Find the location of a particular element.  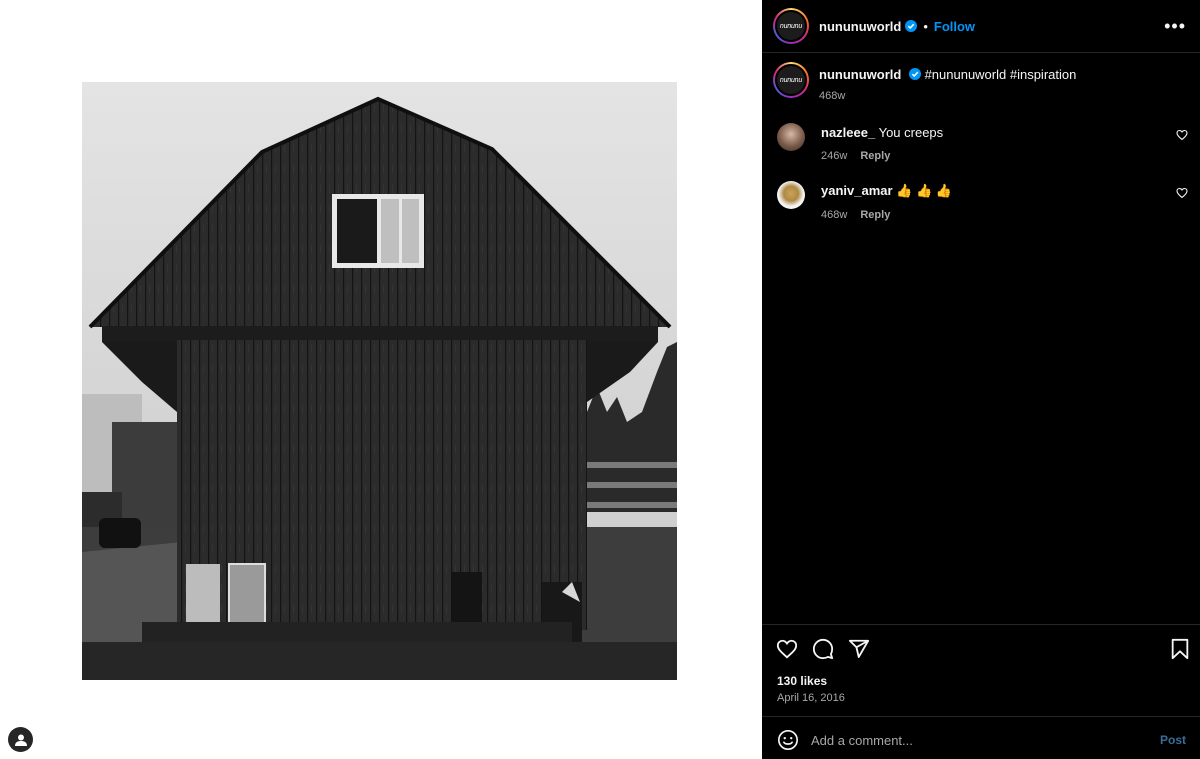

comment-timestamp: 468w is located at coordinates (834, 215).